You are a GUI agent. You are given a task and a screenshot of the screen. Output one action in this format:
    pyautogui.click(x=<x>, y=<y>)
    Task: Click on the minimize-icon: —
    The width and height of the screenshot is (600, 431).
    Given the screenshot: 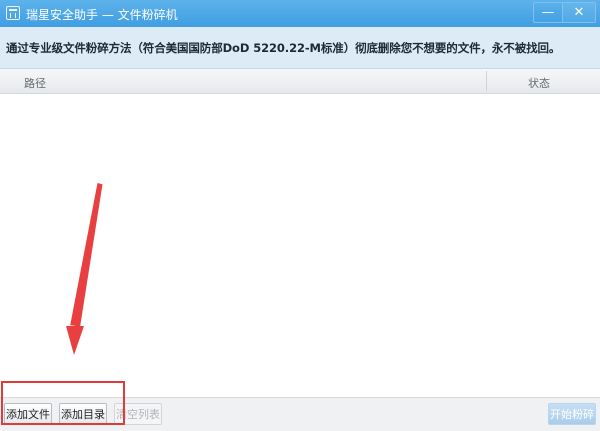 What is the action you would take?
    pyautogui.click(x=548, y=12)
    